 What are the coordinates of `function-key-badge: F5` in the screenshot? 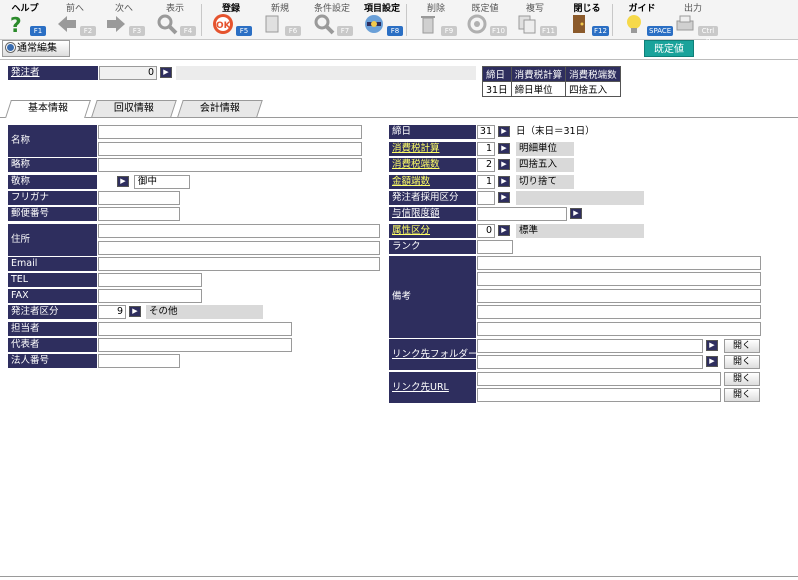 It's located at (244, 31).